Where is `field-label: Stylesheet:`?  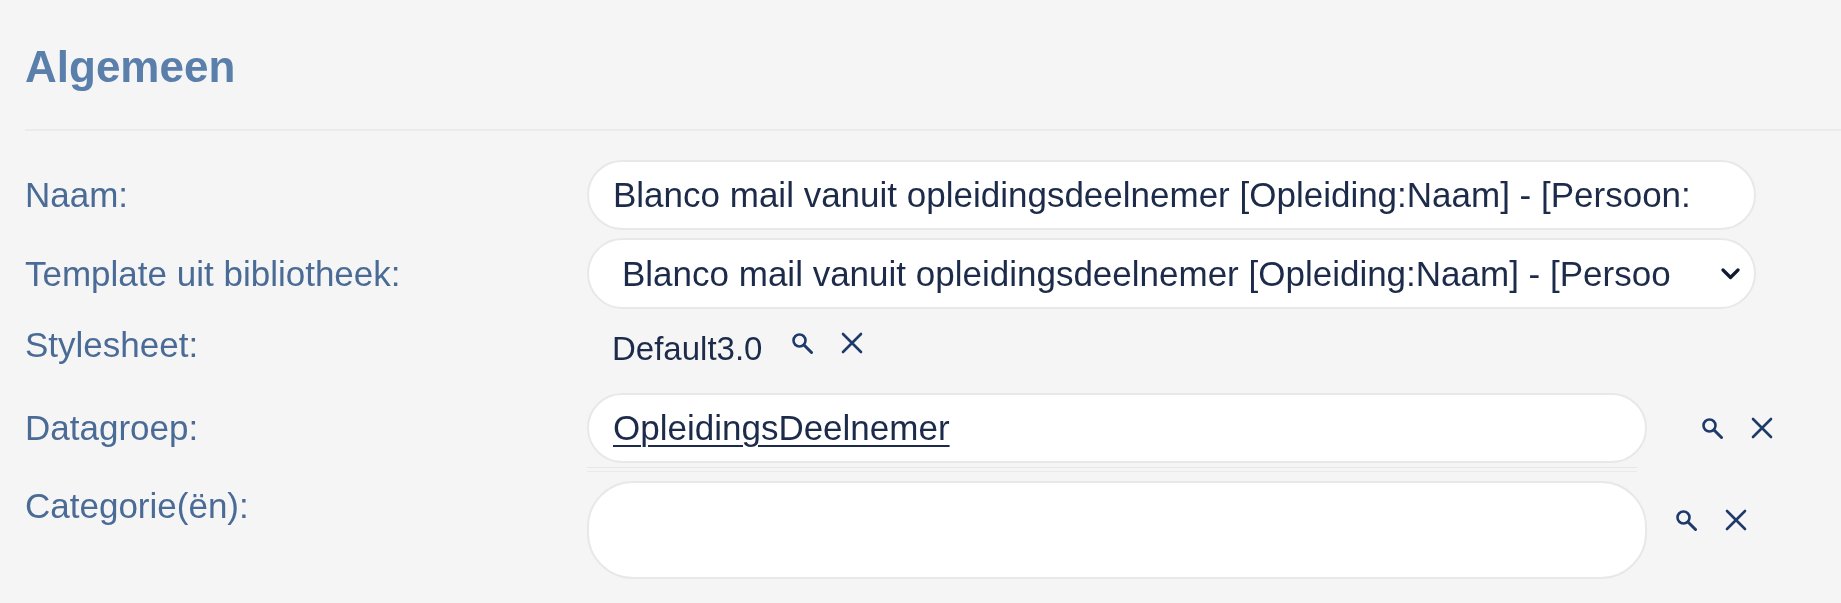 field-label: Stylesheet: is located at coordinates (112, 345).